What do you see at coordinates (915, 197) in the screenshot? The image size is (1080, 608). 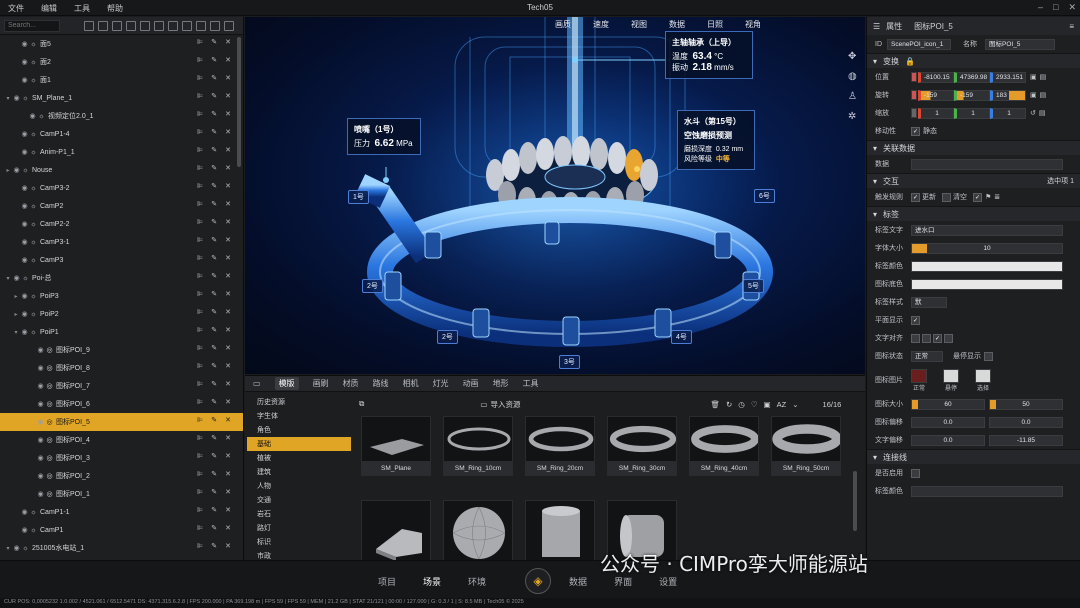 I see `update-checkbox: ✓` at bounding box center [915, 197].